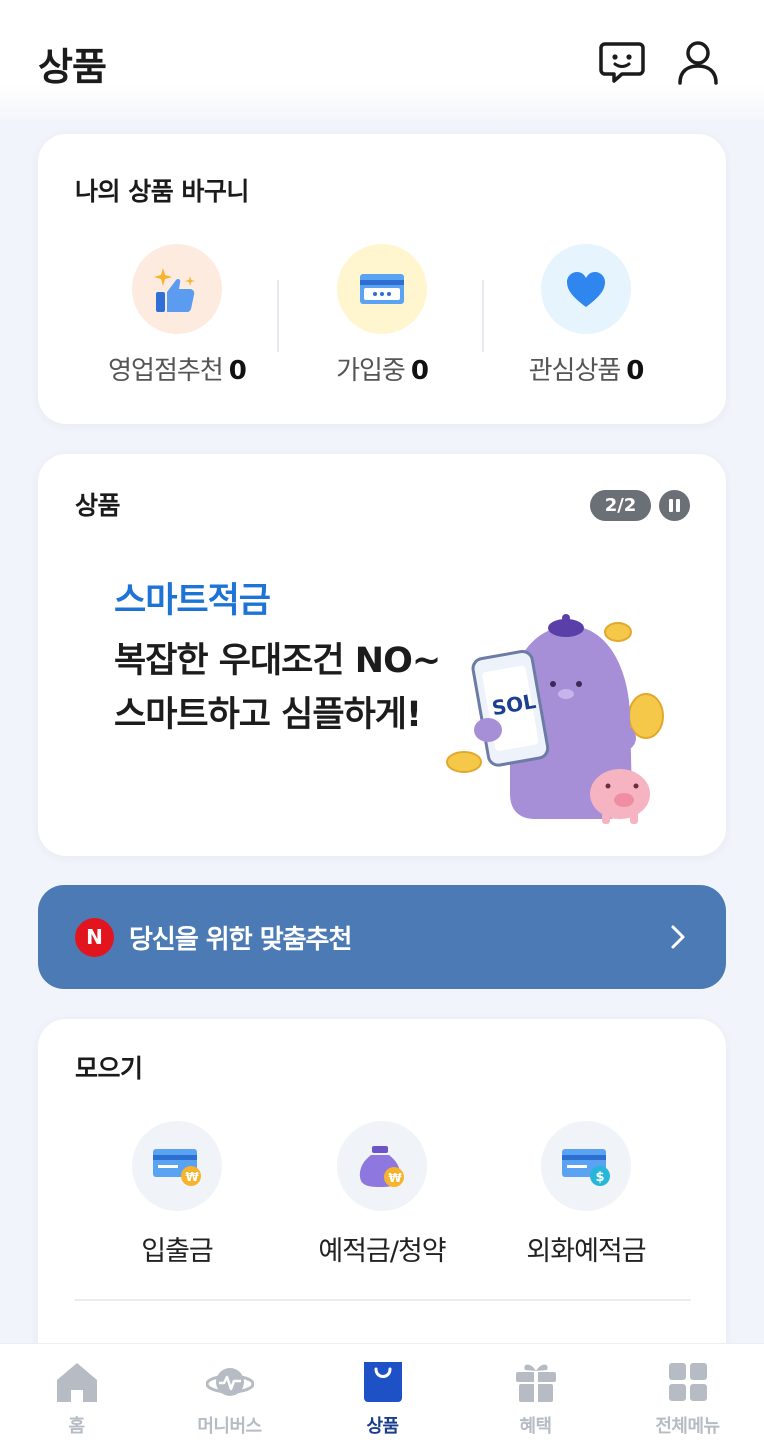 This screenshot has height=1440, width=764. What do you see at coordinates (109, 1068) in the screenshot?
I see `save-title: 모으기` at bounding box center [109, 1068].